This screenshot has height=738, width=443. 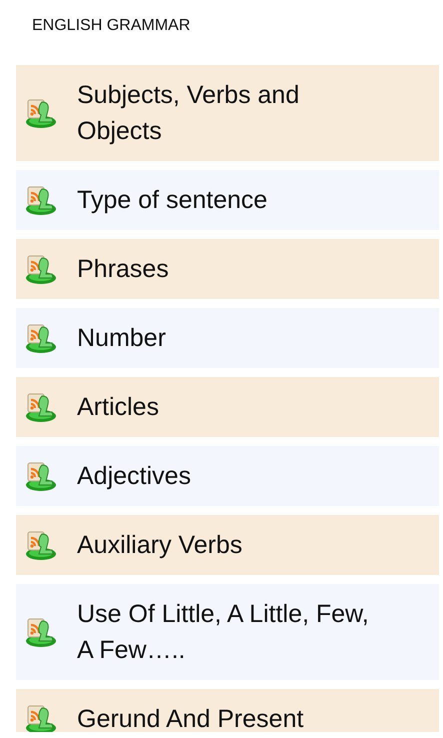 I want to click on topic-label: Auxiliary Verbs, so click(x=160, y=545).